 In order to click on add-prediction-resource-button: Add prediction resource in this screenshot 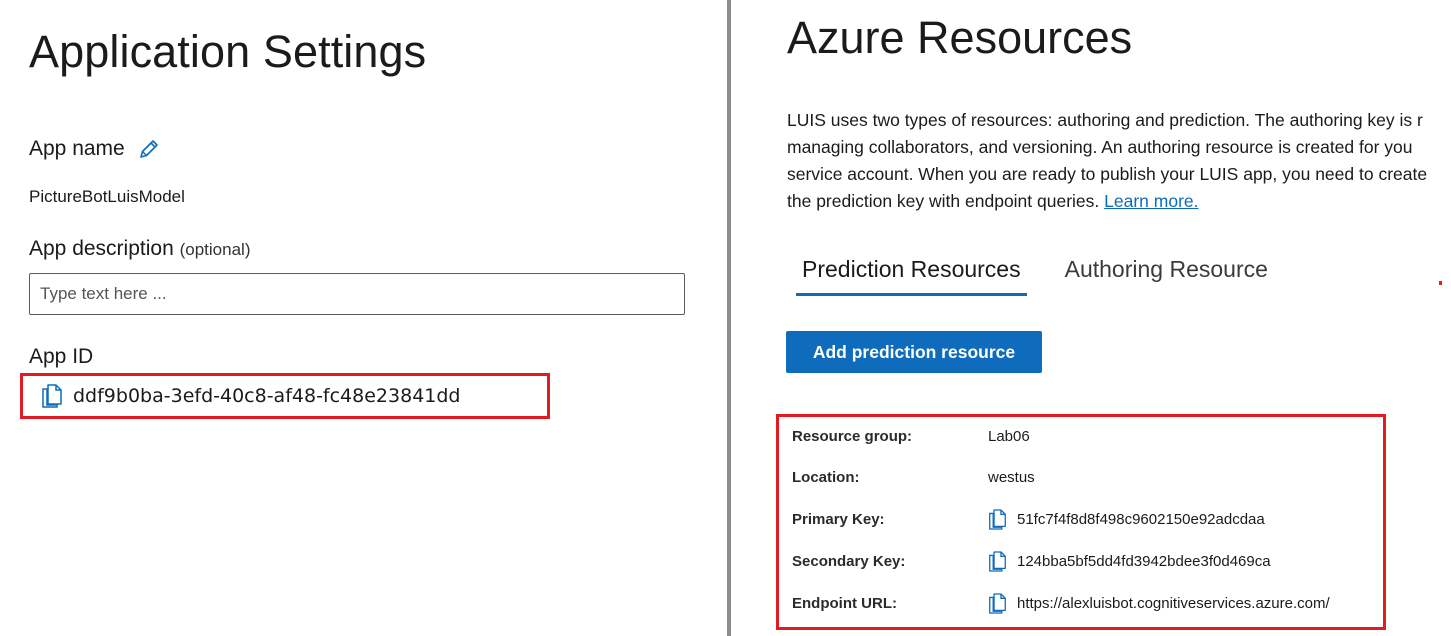, I will do `click(914, 352)`.